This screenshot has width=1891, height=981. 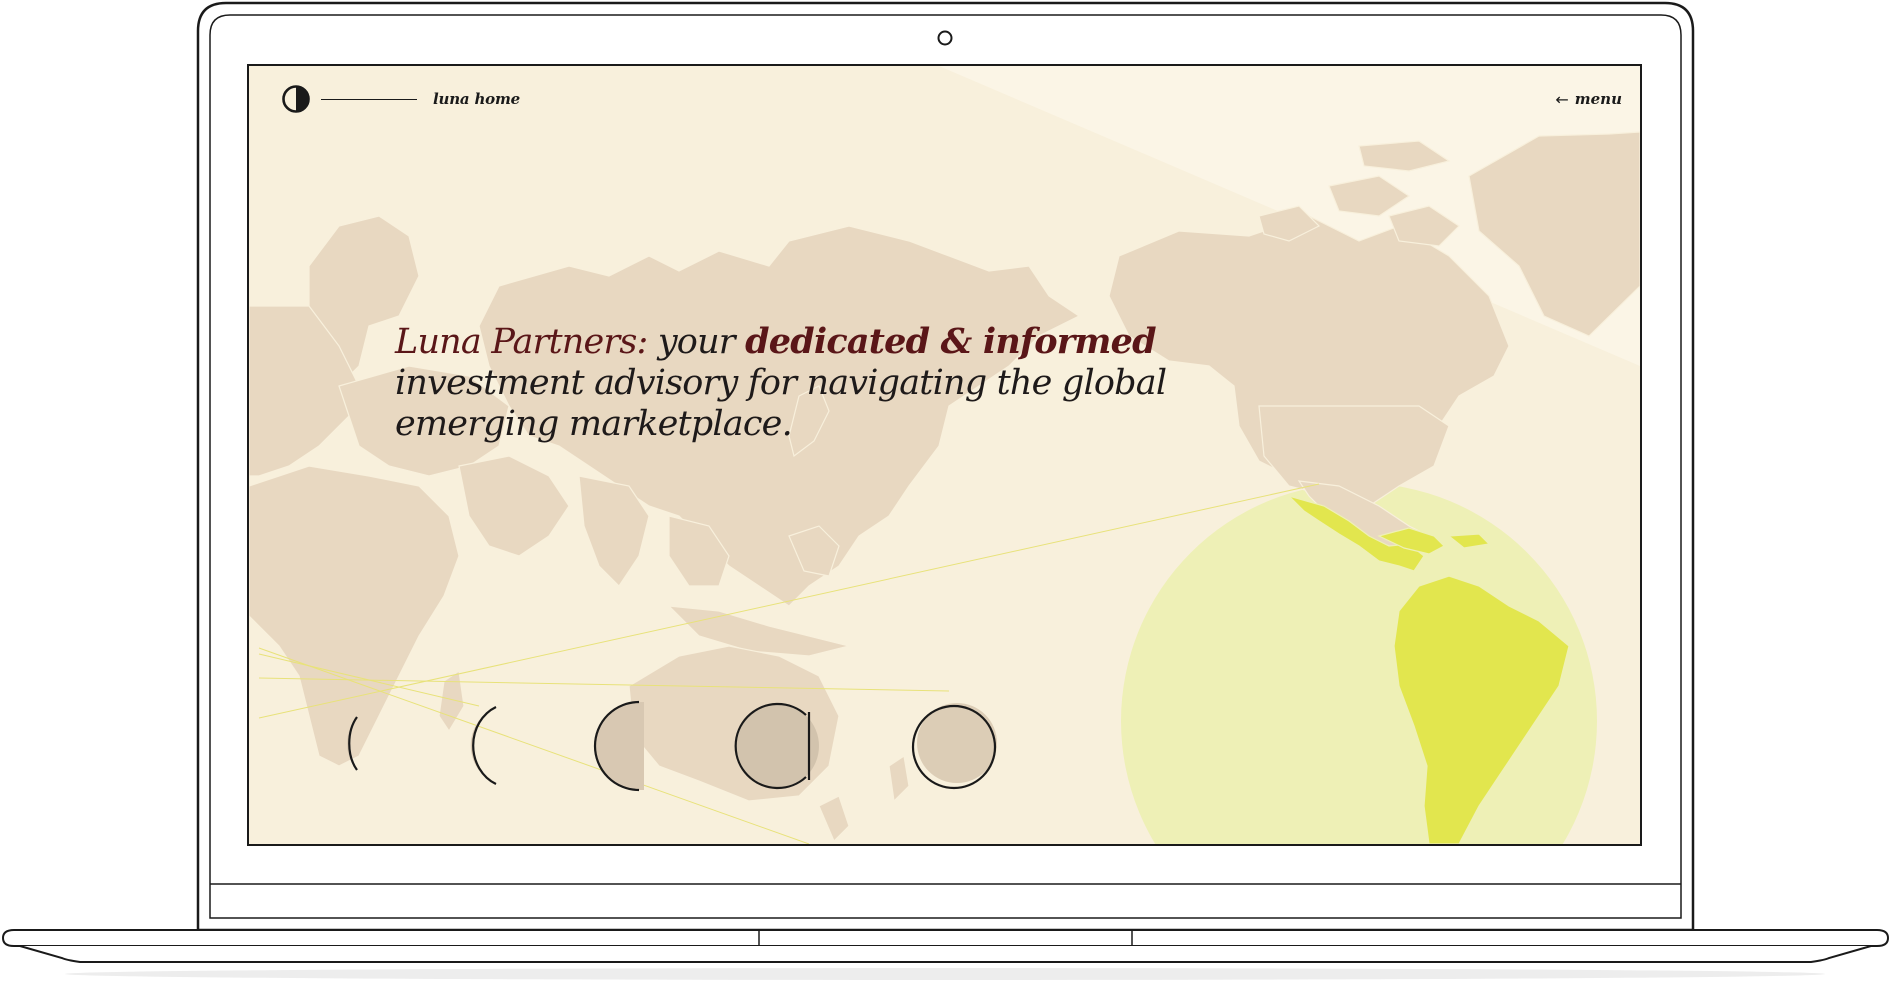 I want to click on menu-button: ← menu, so click(x=1588, y=99).